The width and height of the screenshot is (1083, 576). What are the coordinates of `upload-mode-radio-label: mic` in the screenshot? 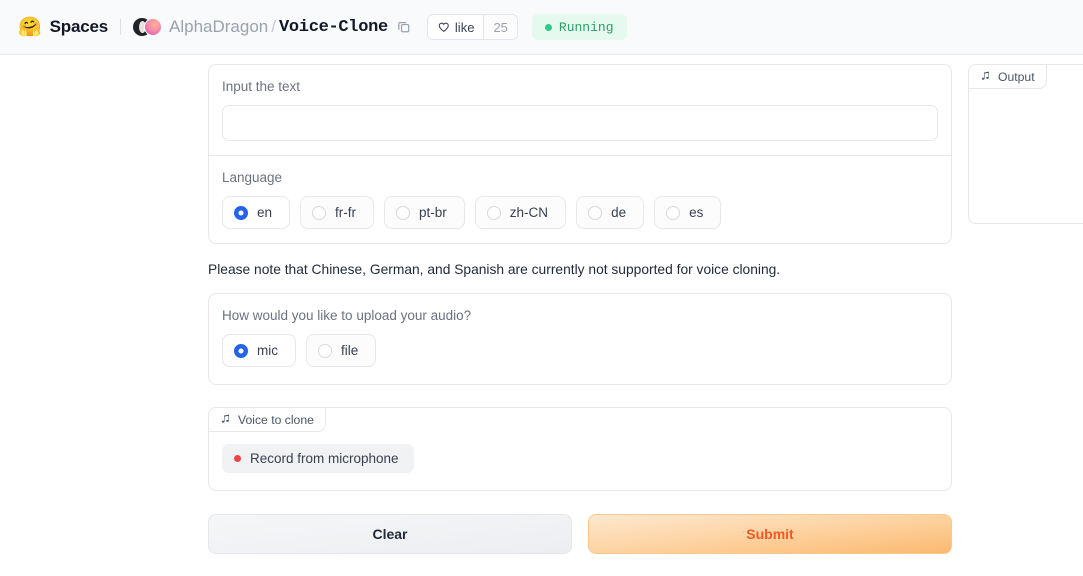 It's located at (267, 350).